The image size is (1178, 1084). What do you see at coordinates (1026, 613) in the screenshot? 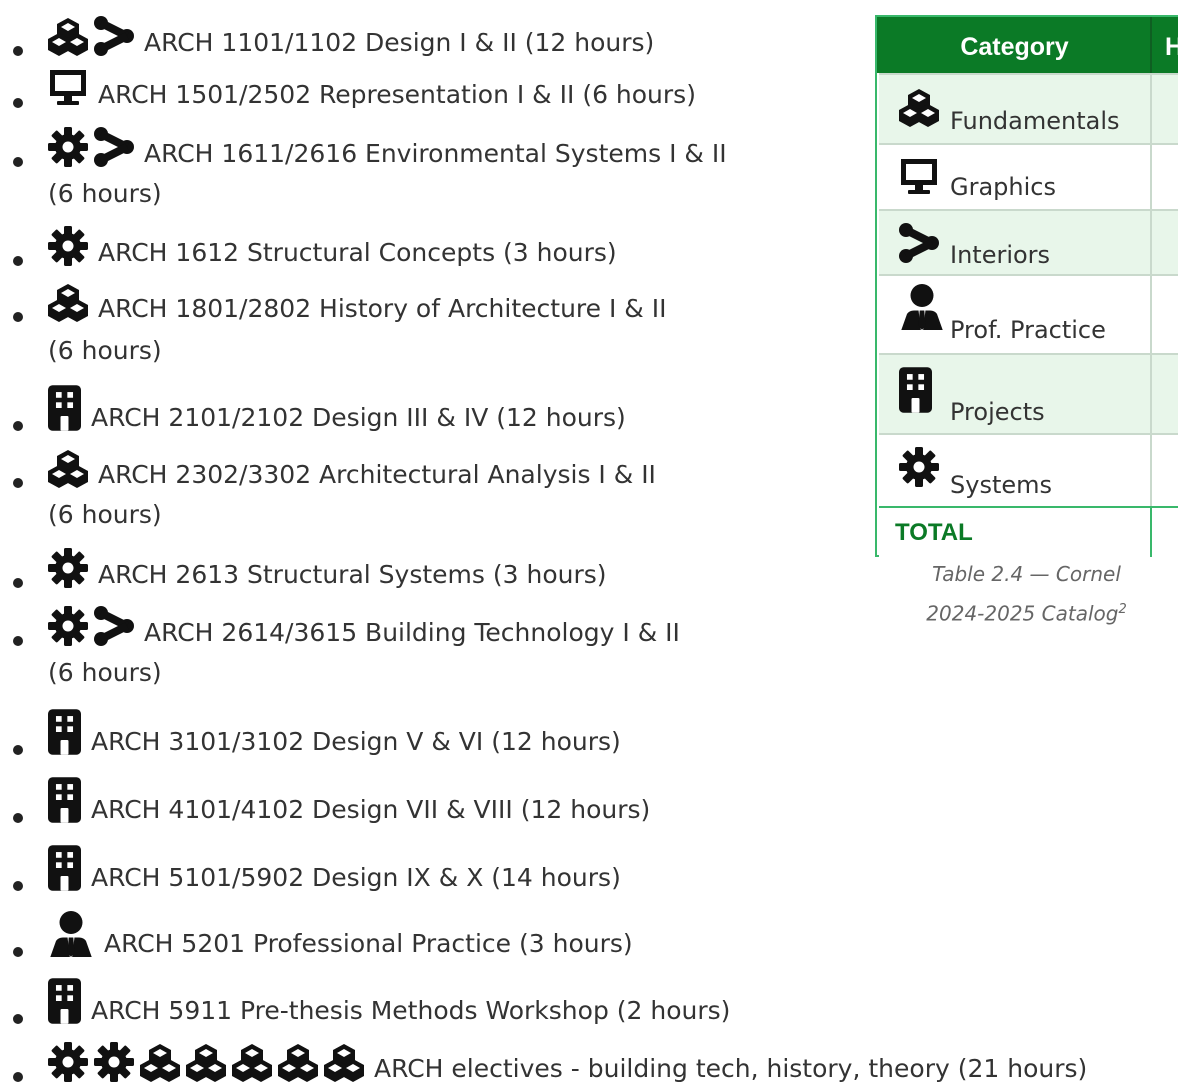
I see `table-caption-line-2: 2024-2025 Catalog2` at bounding box center [1026, 613].